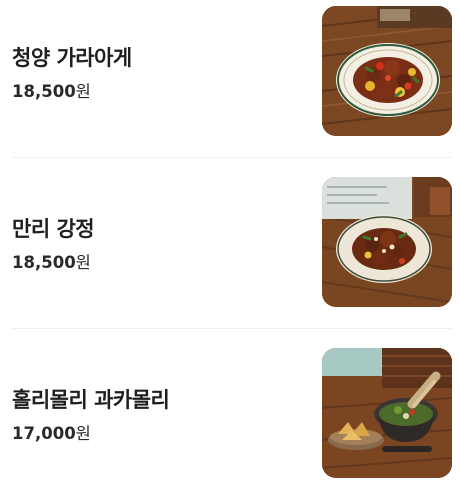 This screenshot has width=460, height=492. I want to click on menu-item-name: 청양 가라아게, so click(72, 58).